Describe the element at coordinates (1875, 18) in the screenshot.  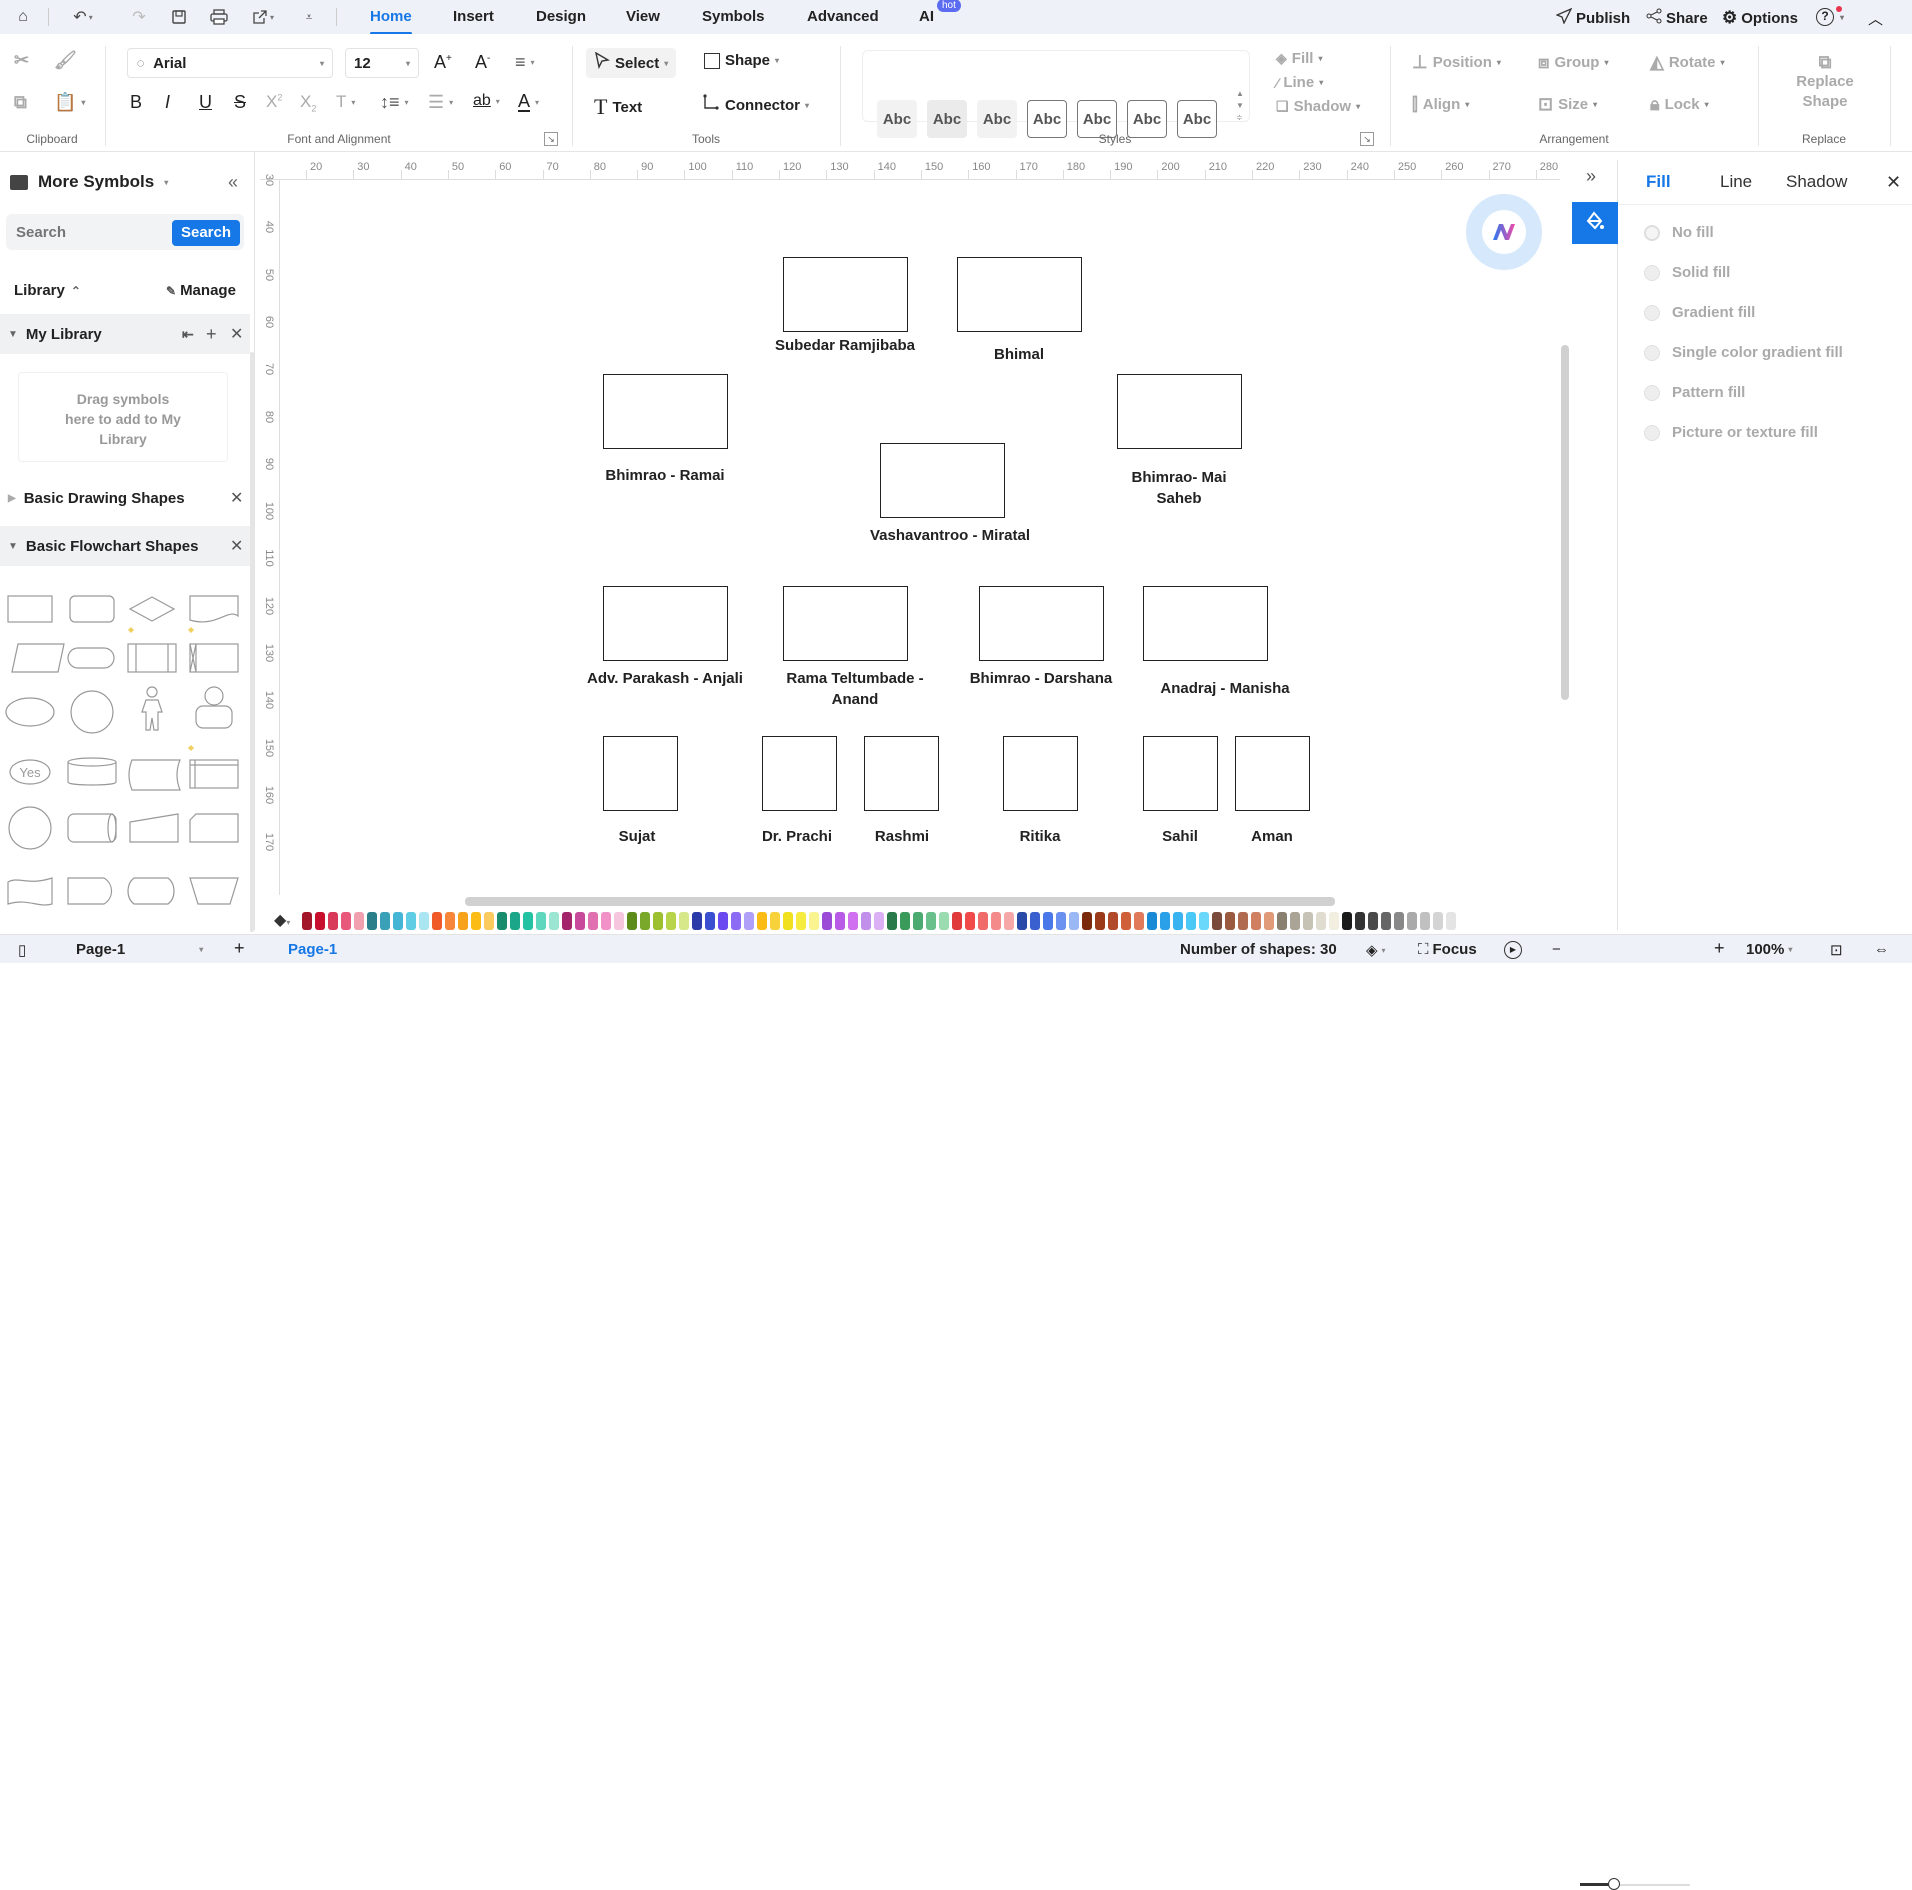
I see `collapse-ribbon-icon: ︿` at that location.